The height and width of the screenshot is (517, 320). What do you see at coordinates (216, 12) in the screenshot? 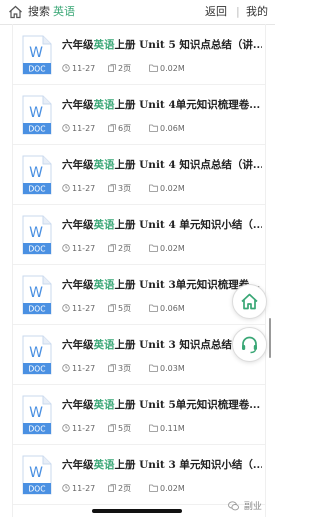
I see `back-button: 返回` at bounding box center [216, 12].